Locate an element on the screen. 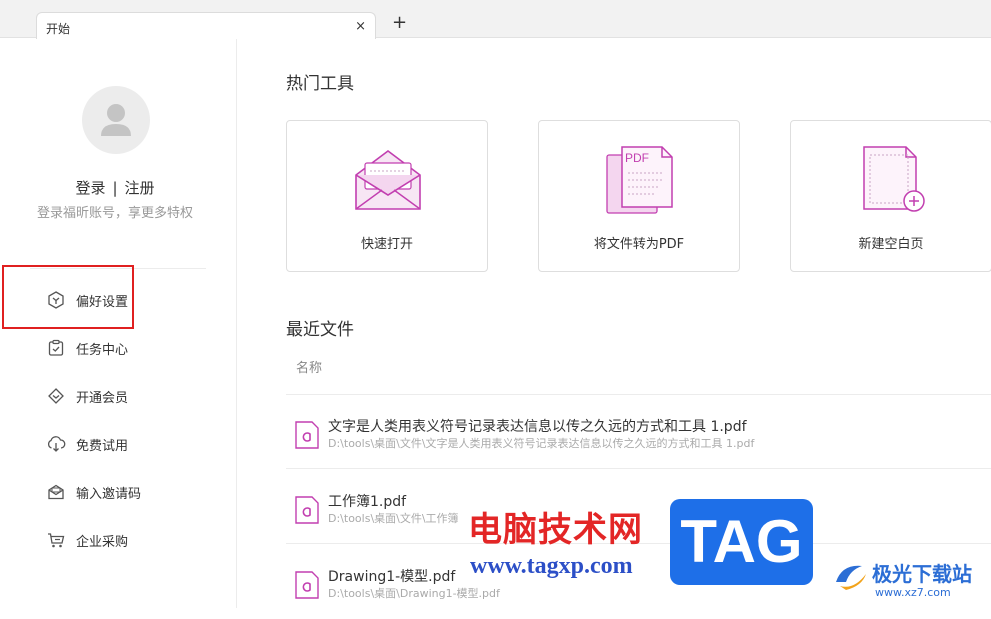  enterprise-purchase-icon is located at coordinates (56, 540).